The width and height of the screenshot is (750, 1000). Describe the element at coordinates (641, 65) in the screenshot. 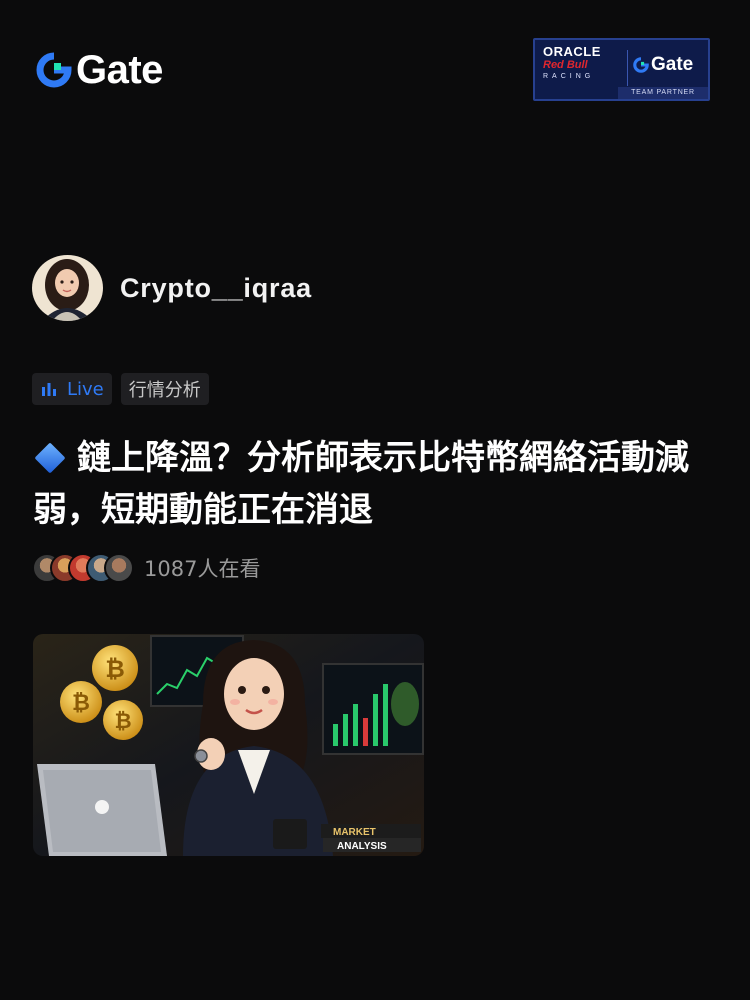

I see `gate-small-icon` at that location.